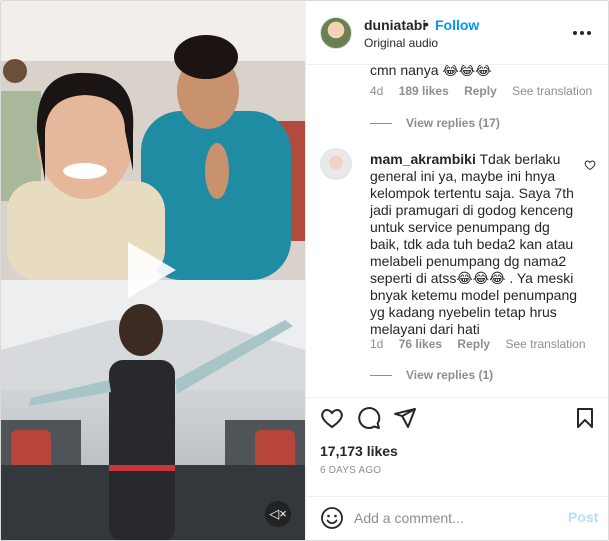  I want to click on post-date: 6 DAYS AGO, so click(350, 470).